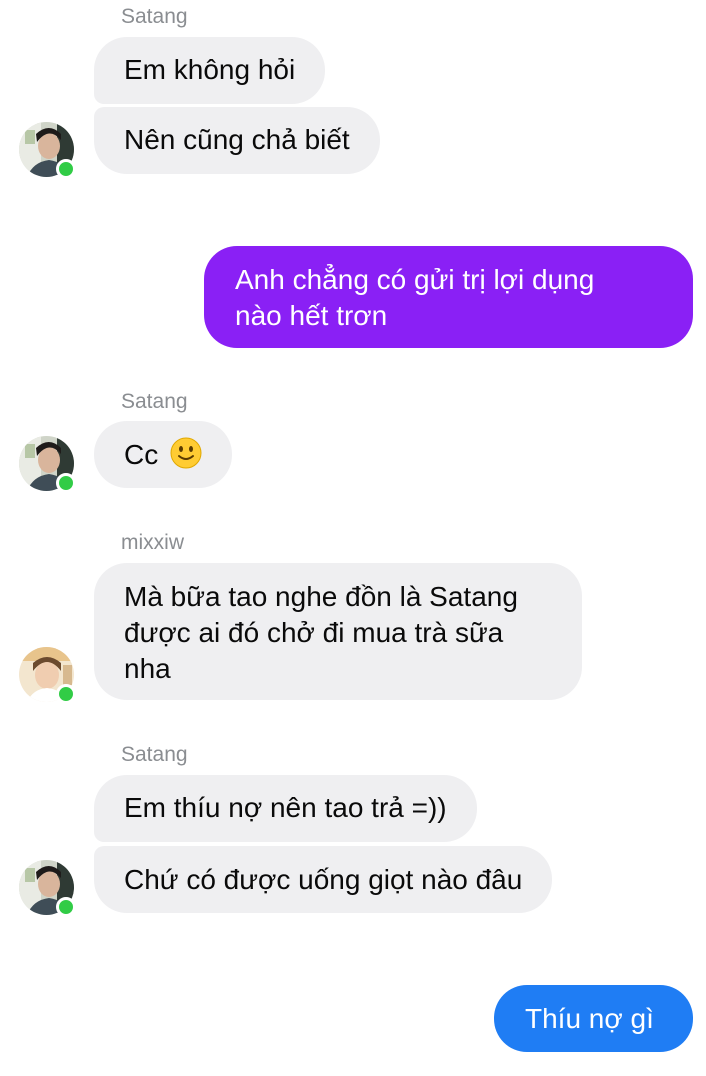  I want to click on message-text: Cc, so click(141, 454).